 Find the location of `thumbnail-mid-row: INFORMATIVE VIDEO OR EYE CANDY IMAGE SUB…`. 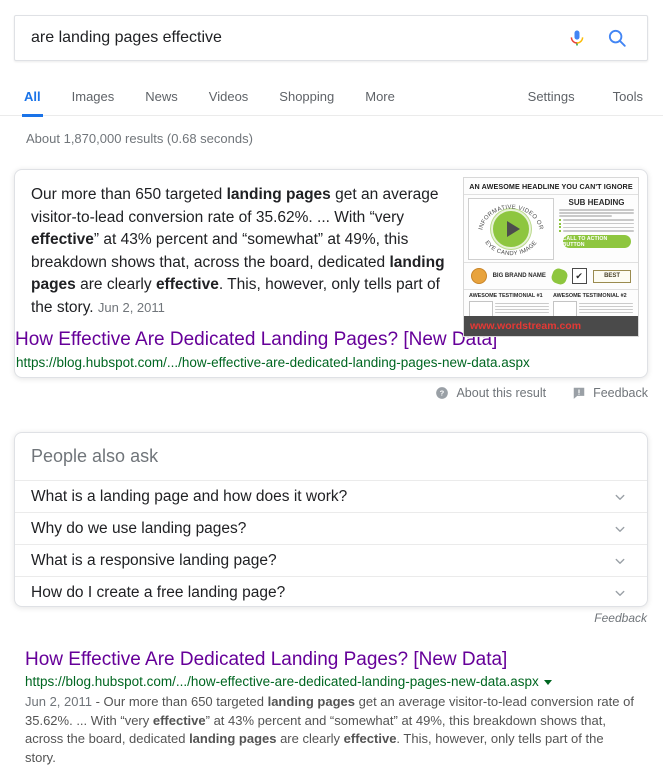

thumbnail-mid-row: INFORMATIVE VIDEO OR EYE CANDY IMAGE SUB… is located at coordinates (551, 228).